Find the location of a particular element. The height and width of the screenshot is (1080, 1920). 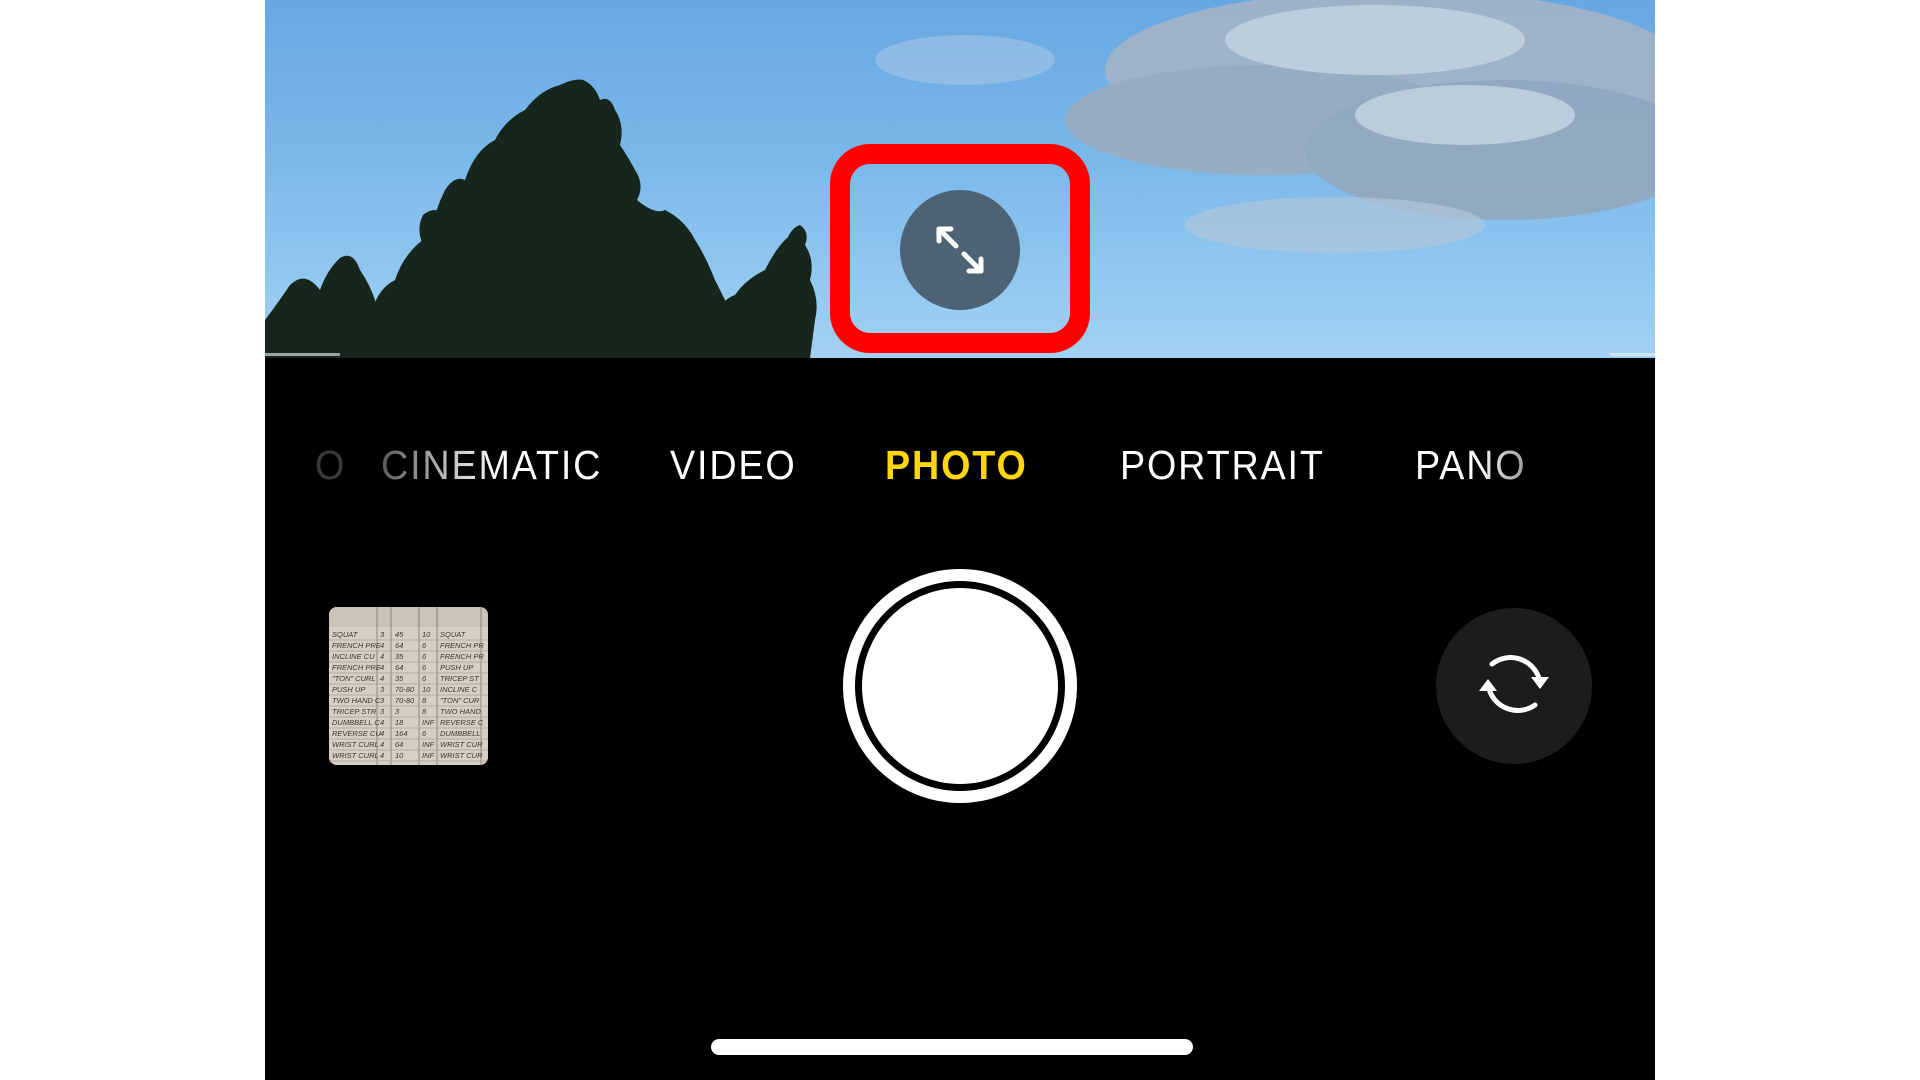

home-indicator is located at coordinates (952, 1047).